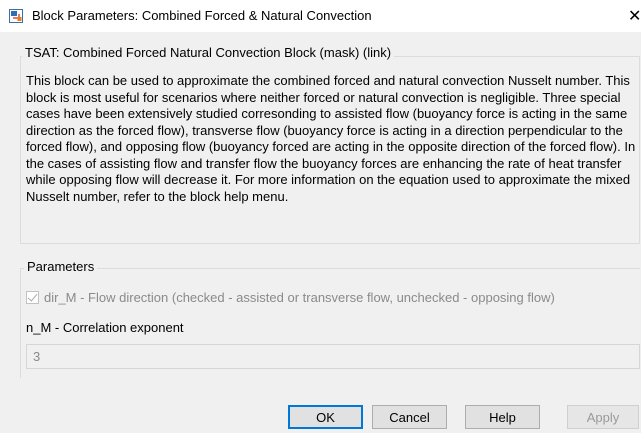 This screenshot has width=641, height=433. Describe the element at coordinates (333, 356) in the screenshot. I see `correlation-exponent-input` at that location.